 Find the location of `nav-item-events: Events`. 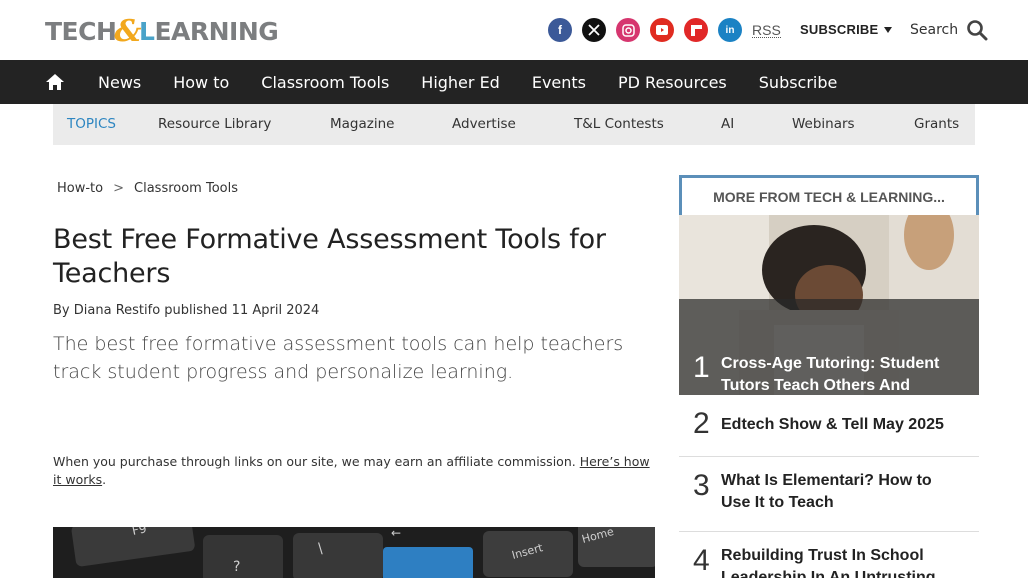

nav-item-events: Events is located at coordinates (559, 82).